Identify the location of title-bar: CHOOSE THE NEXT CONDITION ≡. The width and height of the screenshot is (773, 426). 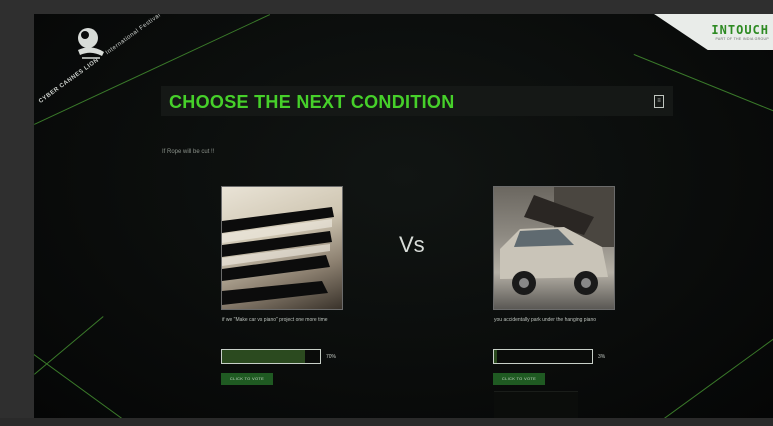
(417, 101).